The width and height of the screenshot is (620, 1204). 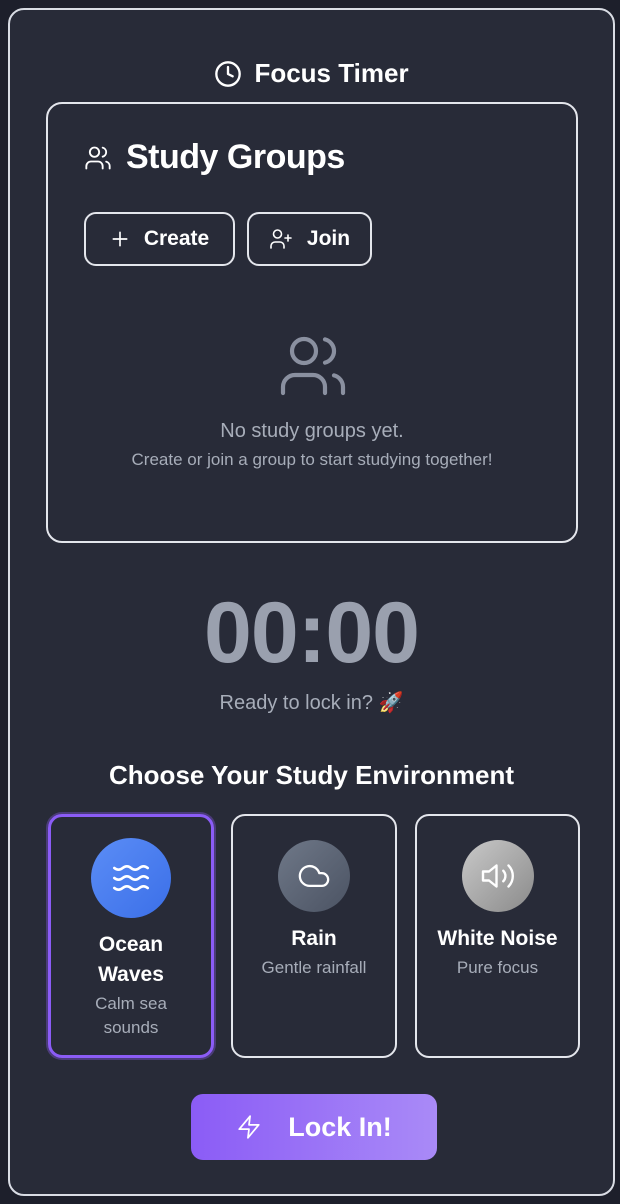 What do you see at coordinates (228, 74) in the screenshot?
I see `clock-icon` at bounding box center [228, 74].